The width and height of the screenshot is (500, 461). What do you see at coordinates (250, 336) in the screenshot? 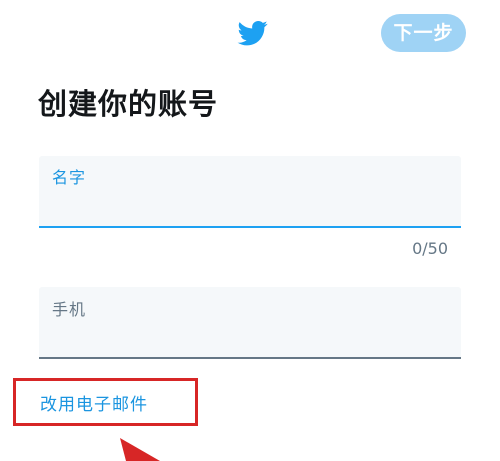
I see `phone-input` at bounding box center [250, 336].